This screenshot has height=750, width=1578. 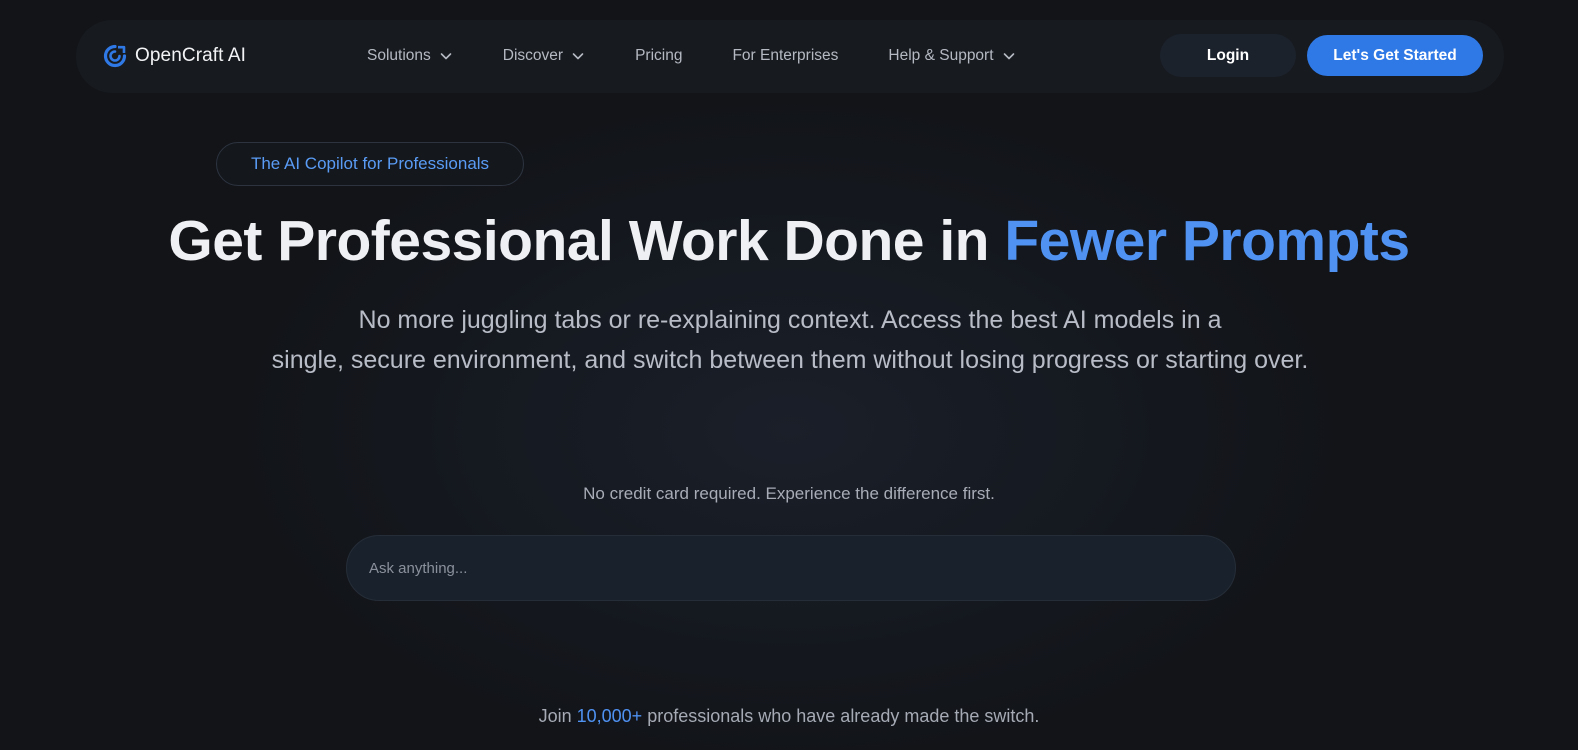 I want to click on nav-item-label: Solutions, so click(x=399, y=55).